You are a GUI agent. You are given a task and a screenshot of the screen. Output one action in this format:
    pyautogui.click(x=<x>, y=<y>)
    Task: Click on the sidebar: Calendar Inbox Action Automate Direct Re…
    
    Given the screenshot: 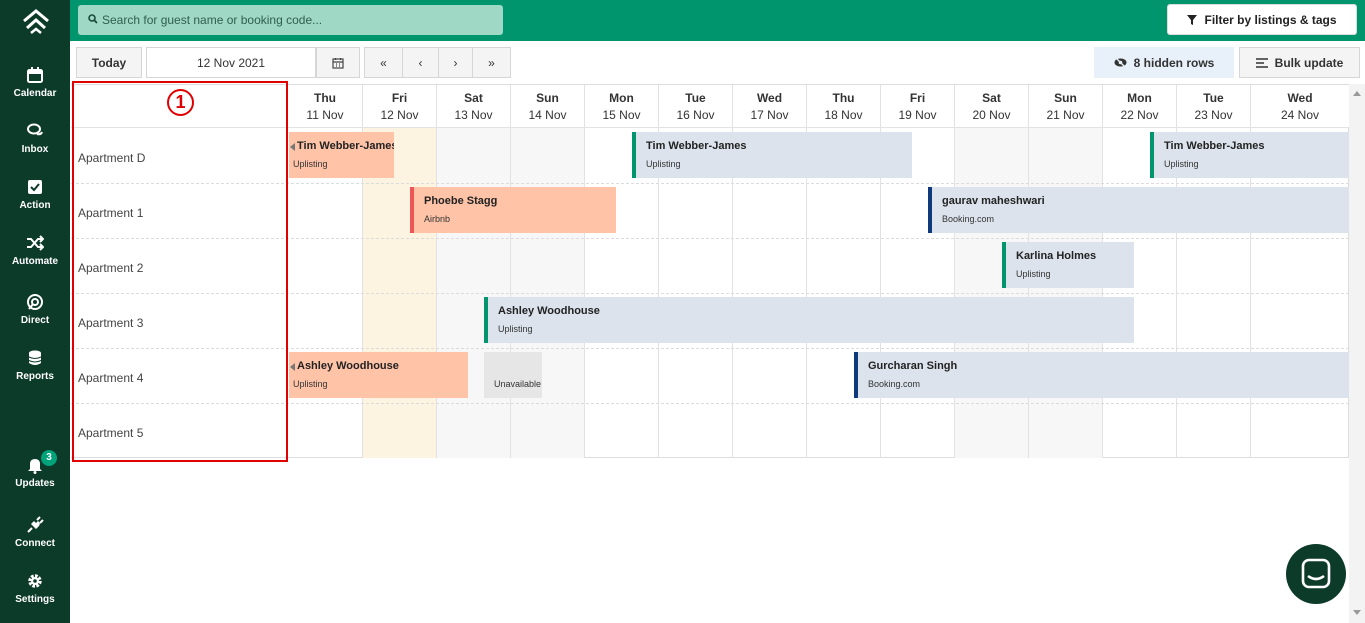 What is the action you would take?
    pyautogui.click(x=35, y=311)
    